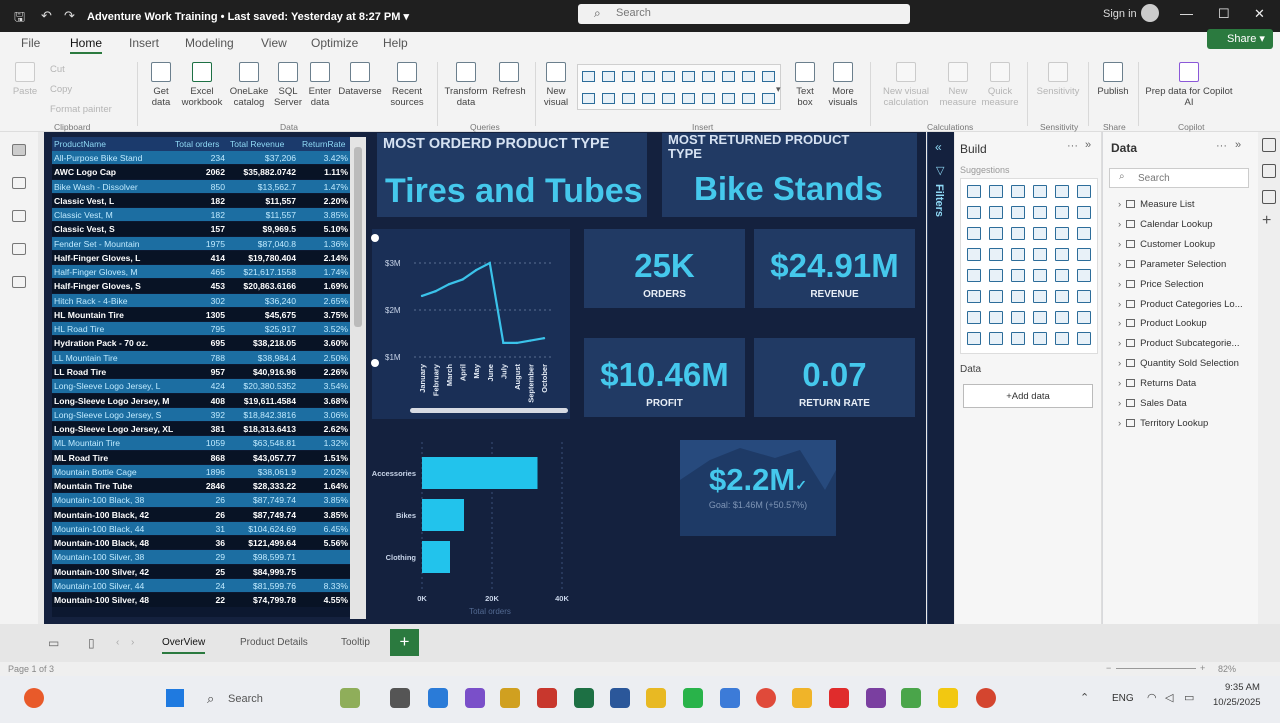 This screenshot has height=723, width=1280. What do you see at coordinates (61, 89) in the screenshot?
I see `copy-button: Copy` at bounding box center [61, 89].